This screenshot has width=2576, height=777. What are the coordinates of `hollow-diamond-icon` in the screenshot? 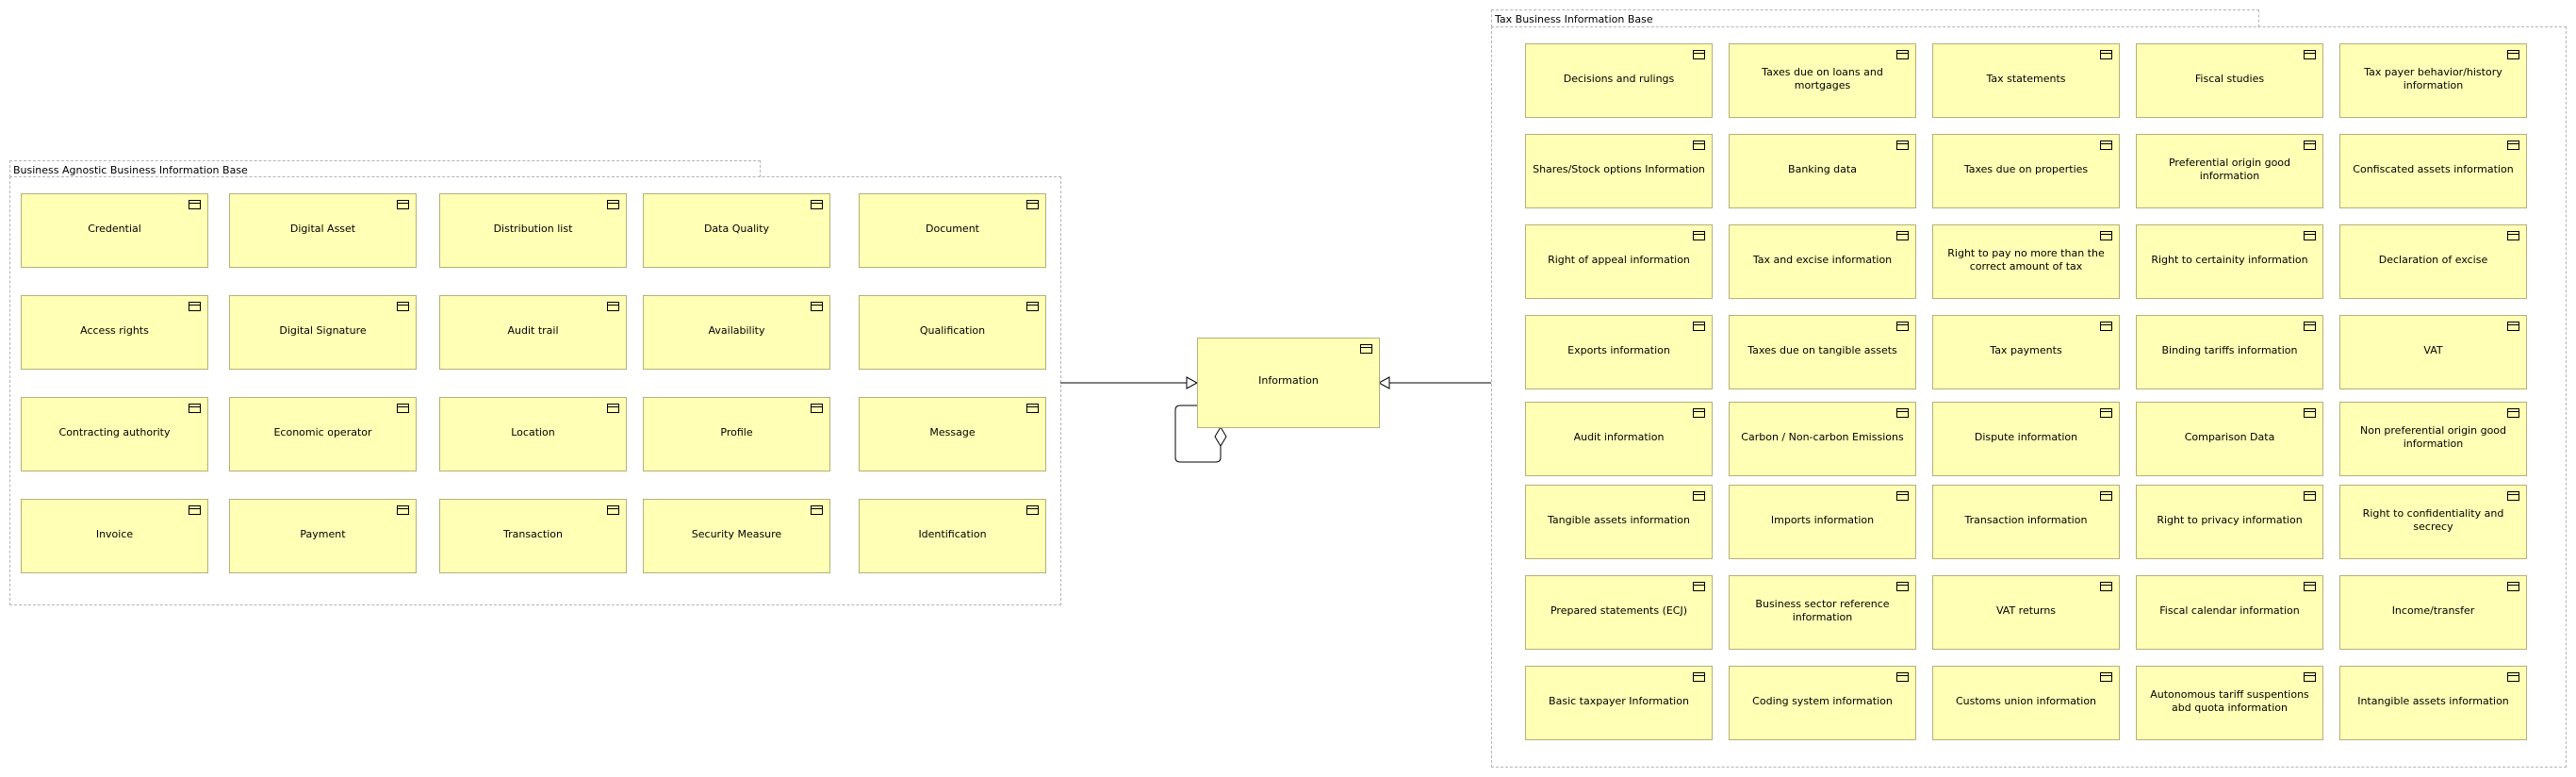 It's located at (1220, 436).